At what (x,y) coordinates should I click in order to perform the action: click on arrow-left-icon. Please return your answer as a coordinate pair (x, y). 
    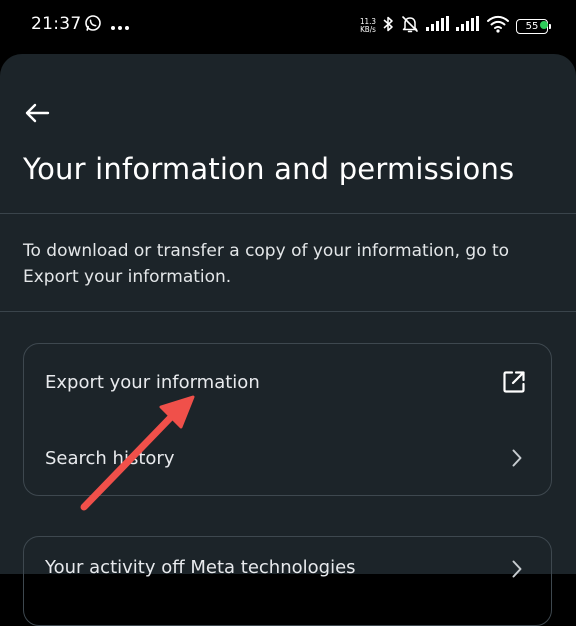
    Looking at the image, I should click on (37, 113).